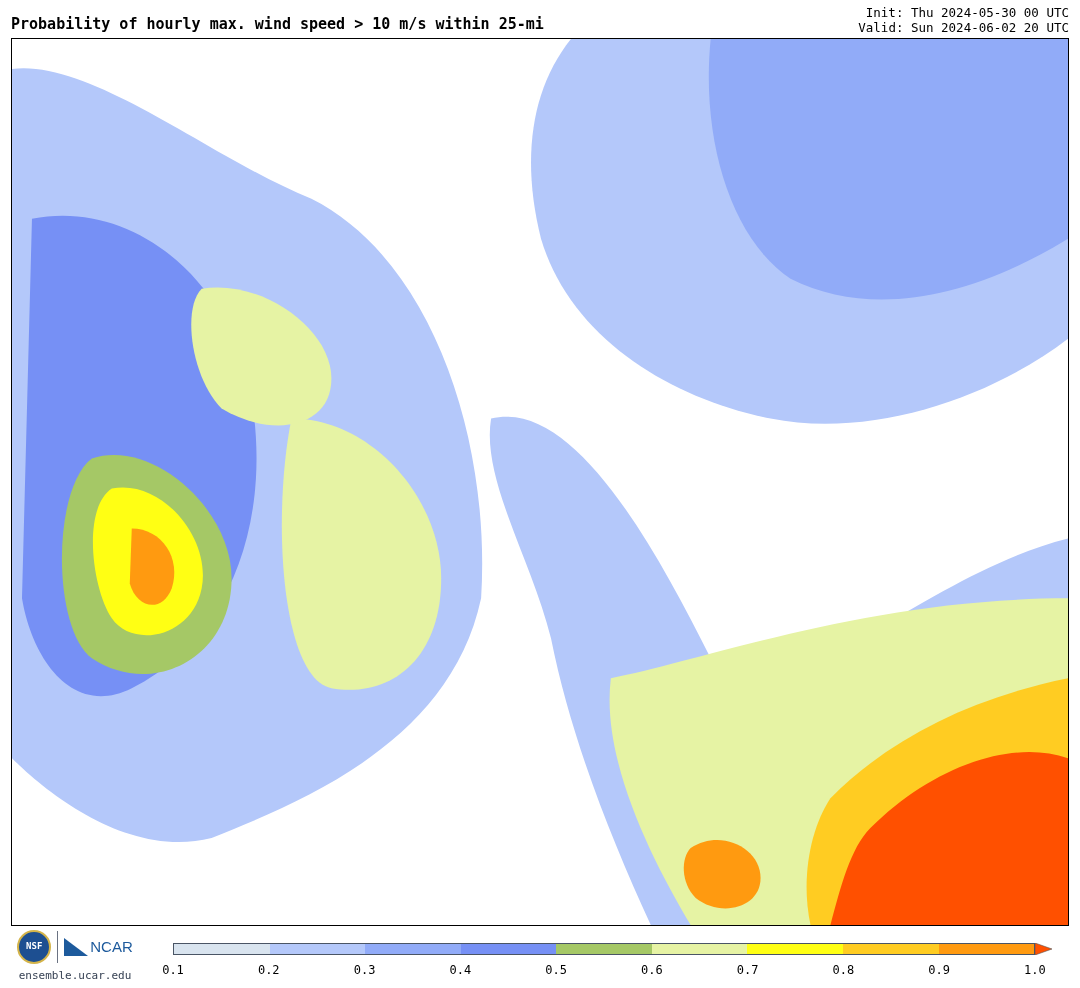 The height and width of the screenshot is (988, 1080). I want to click on valid-time: Valid: Sun 2024-06-02 20 UTC, so click(963, 27).